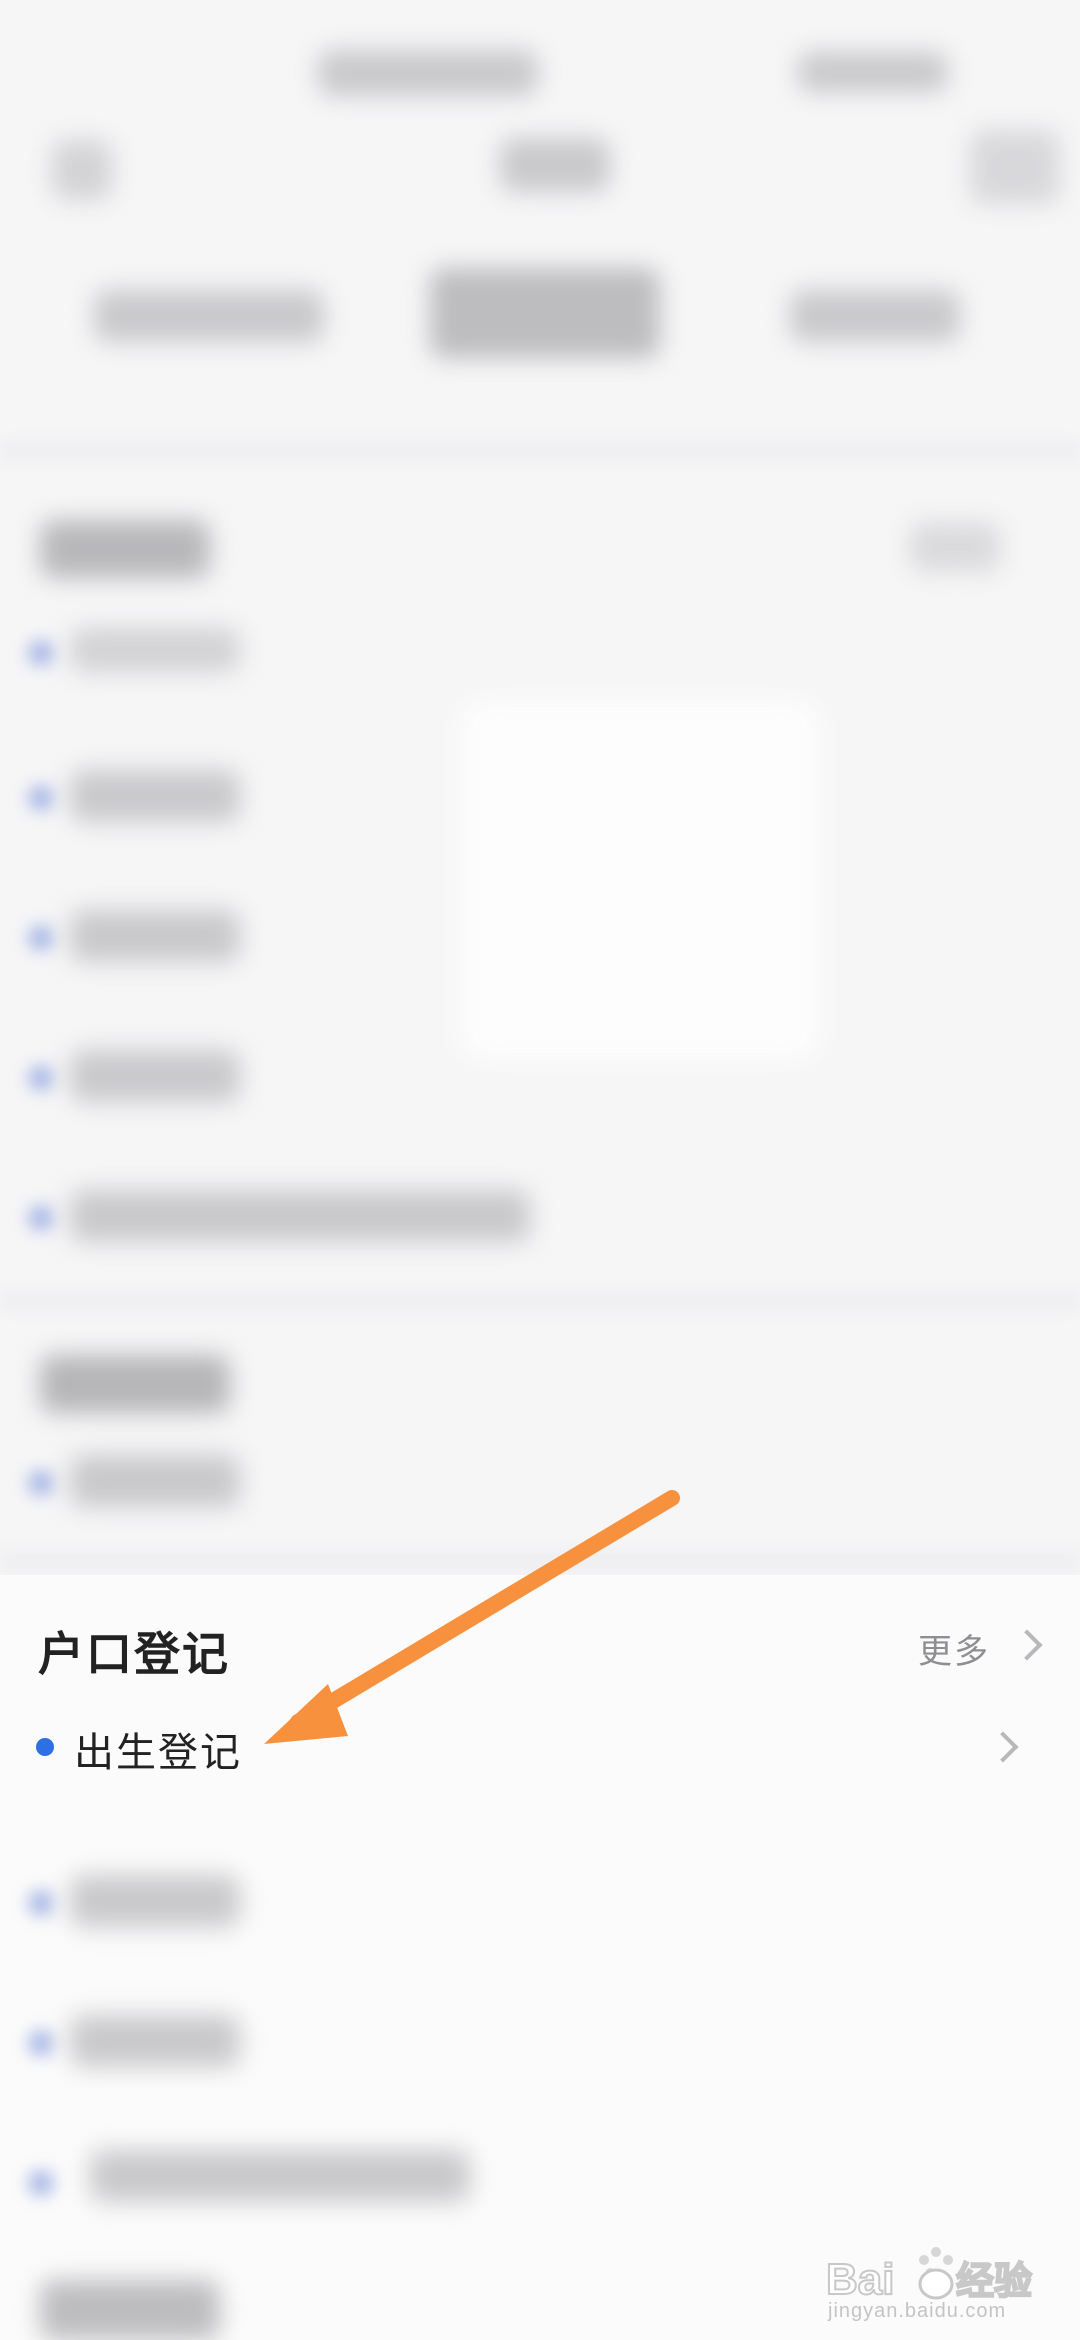 The height and width of the screenshot is (2340, 1080). Describe the element at coordinates (82, 170) in the screenshot. I see `blurred-back-icon` at that location.